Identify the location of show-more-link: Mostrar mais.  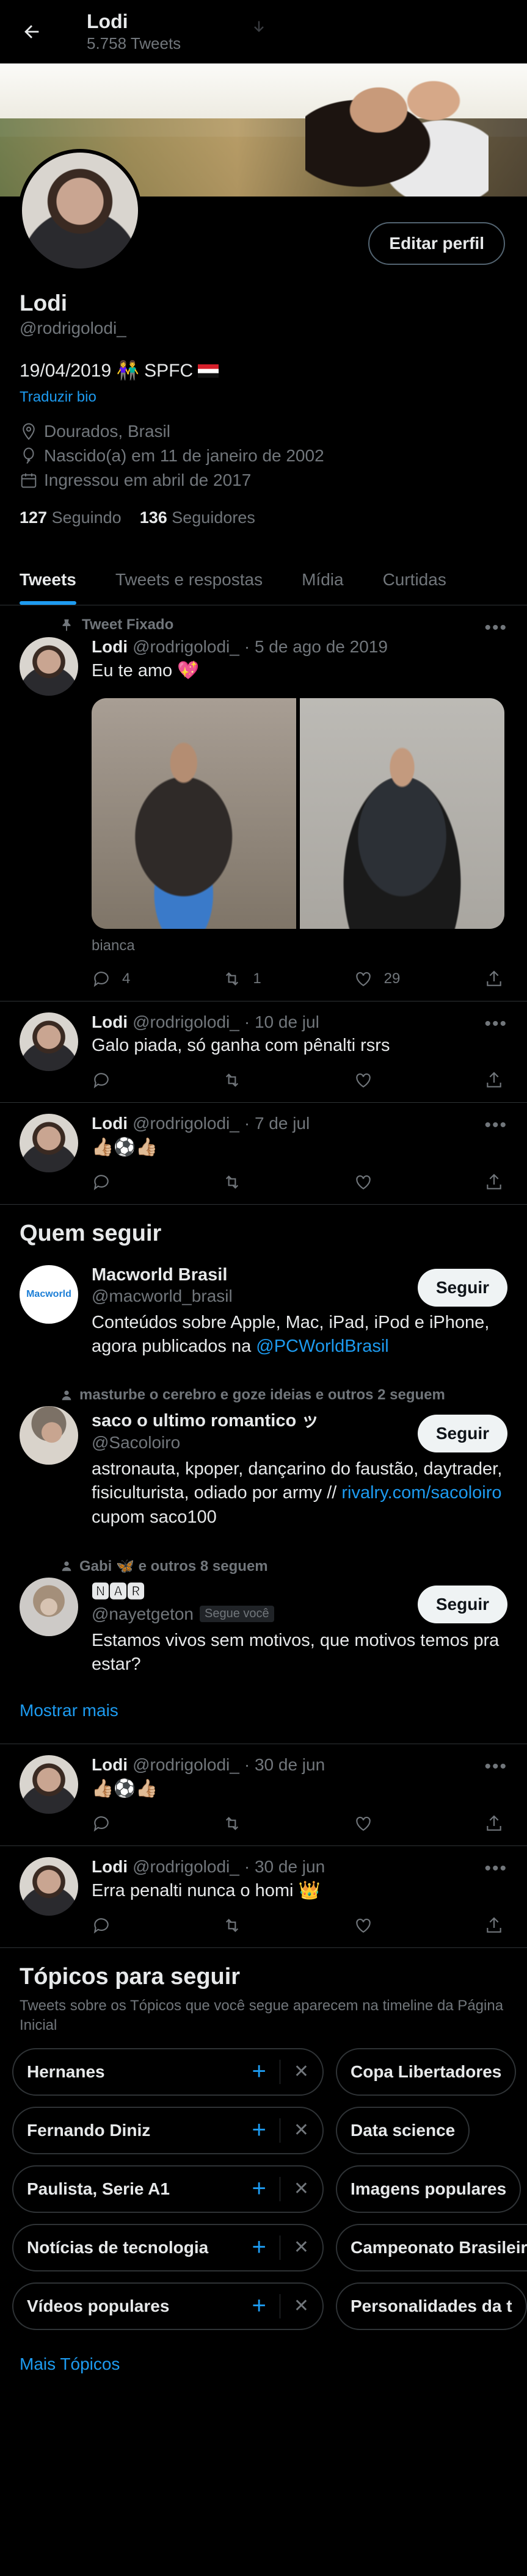
(263, 1715).